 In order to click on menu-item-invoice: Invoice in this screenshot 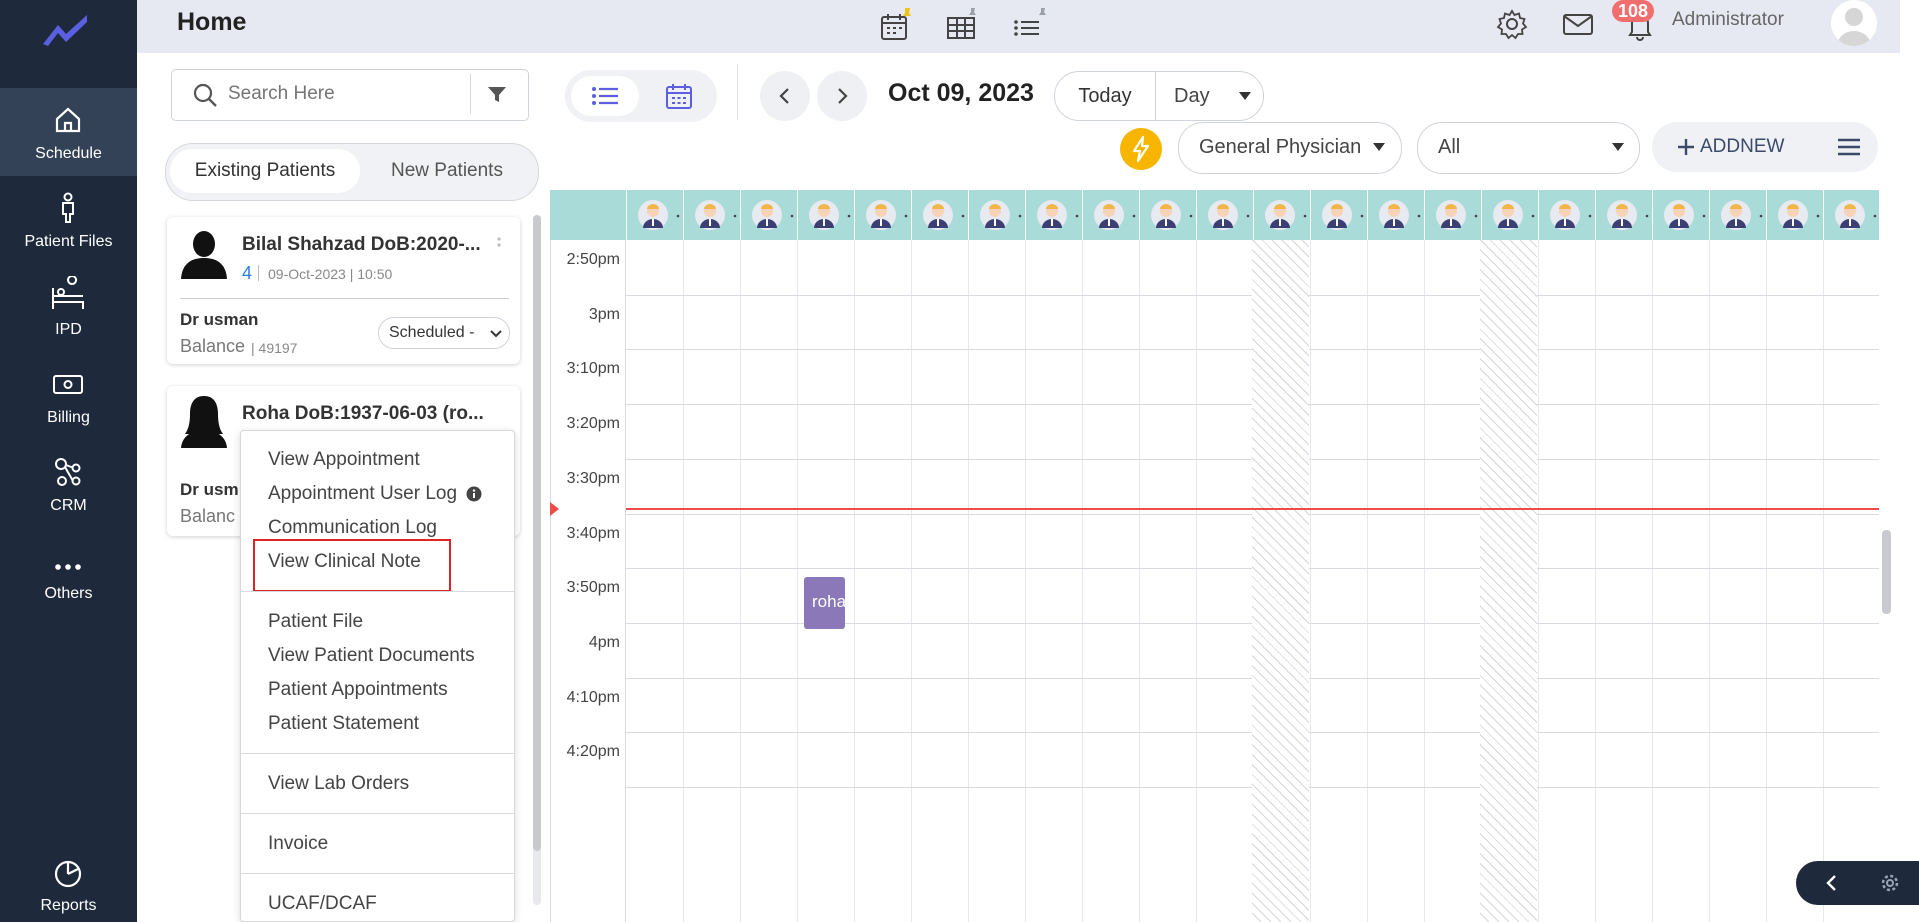, I will do `click(298, 844)`.